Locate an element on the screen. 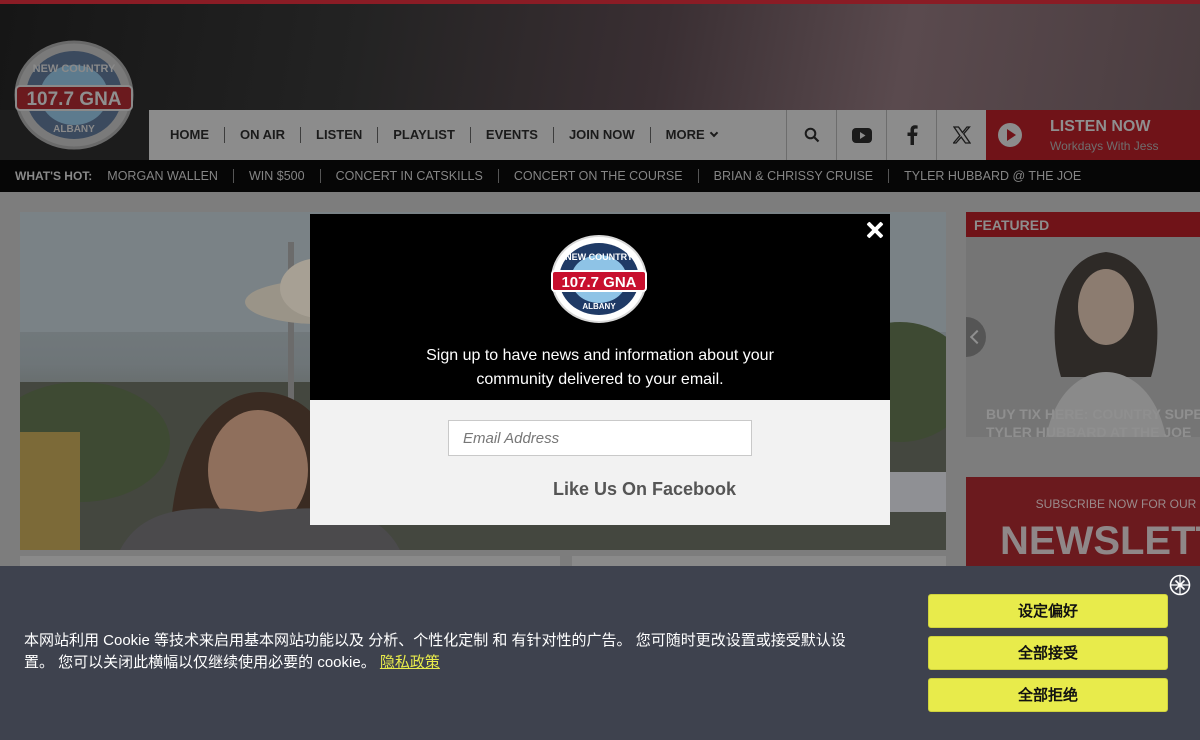 The image size is (1200, 740). x-button is located at coordinates (961, 135).